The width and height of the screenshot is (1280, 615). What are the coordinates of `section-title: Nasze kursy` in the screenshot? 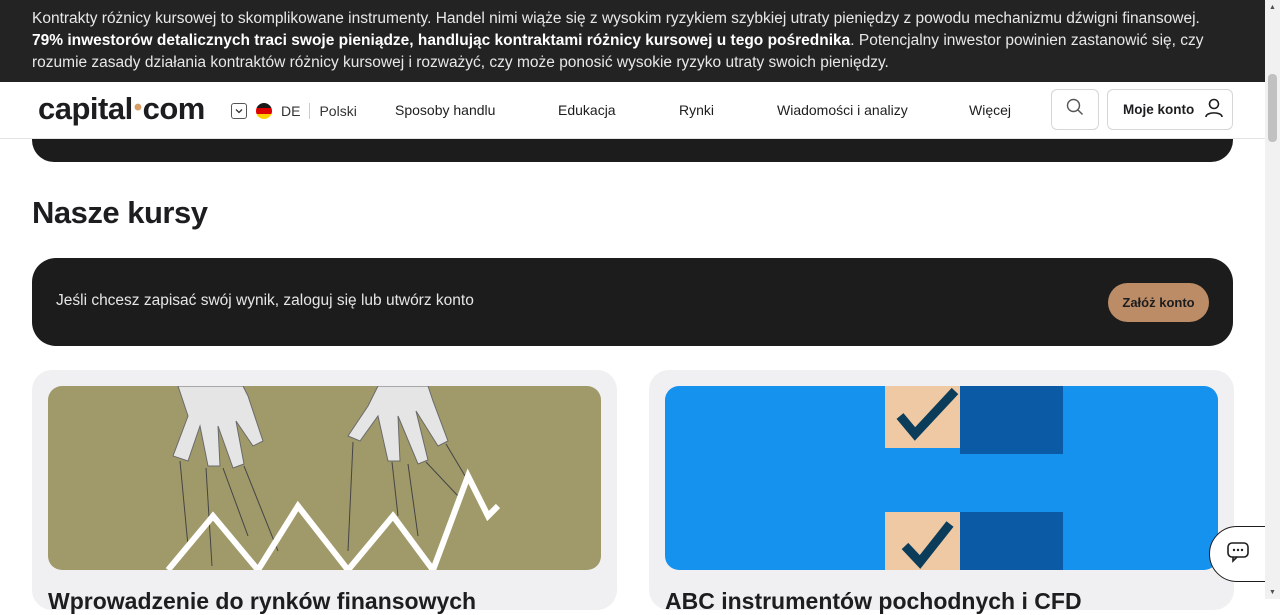 It's located at (120, 212).